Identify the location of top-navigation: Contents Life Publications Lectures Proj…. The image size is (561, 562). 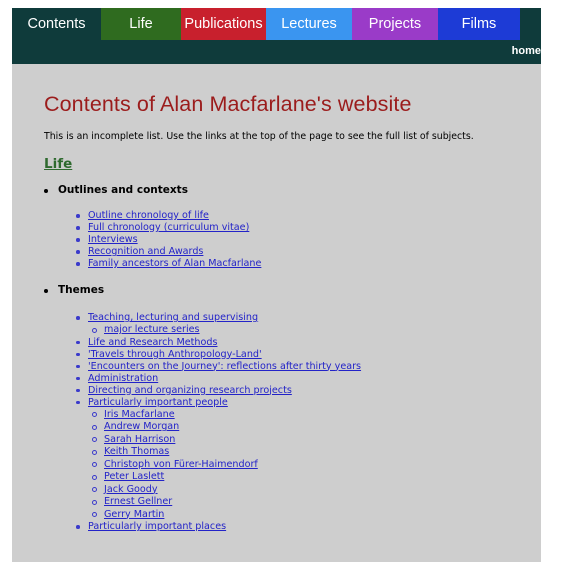
(276, 24).